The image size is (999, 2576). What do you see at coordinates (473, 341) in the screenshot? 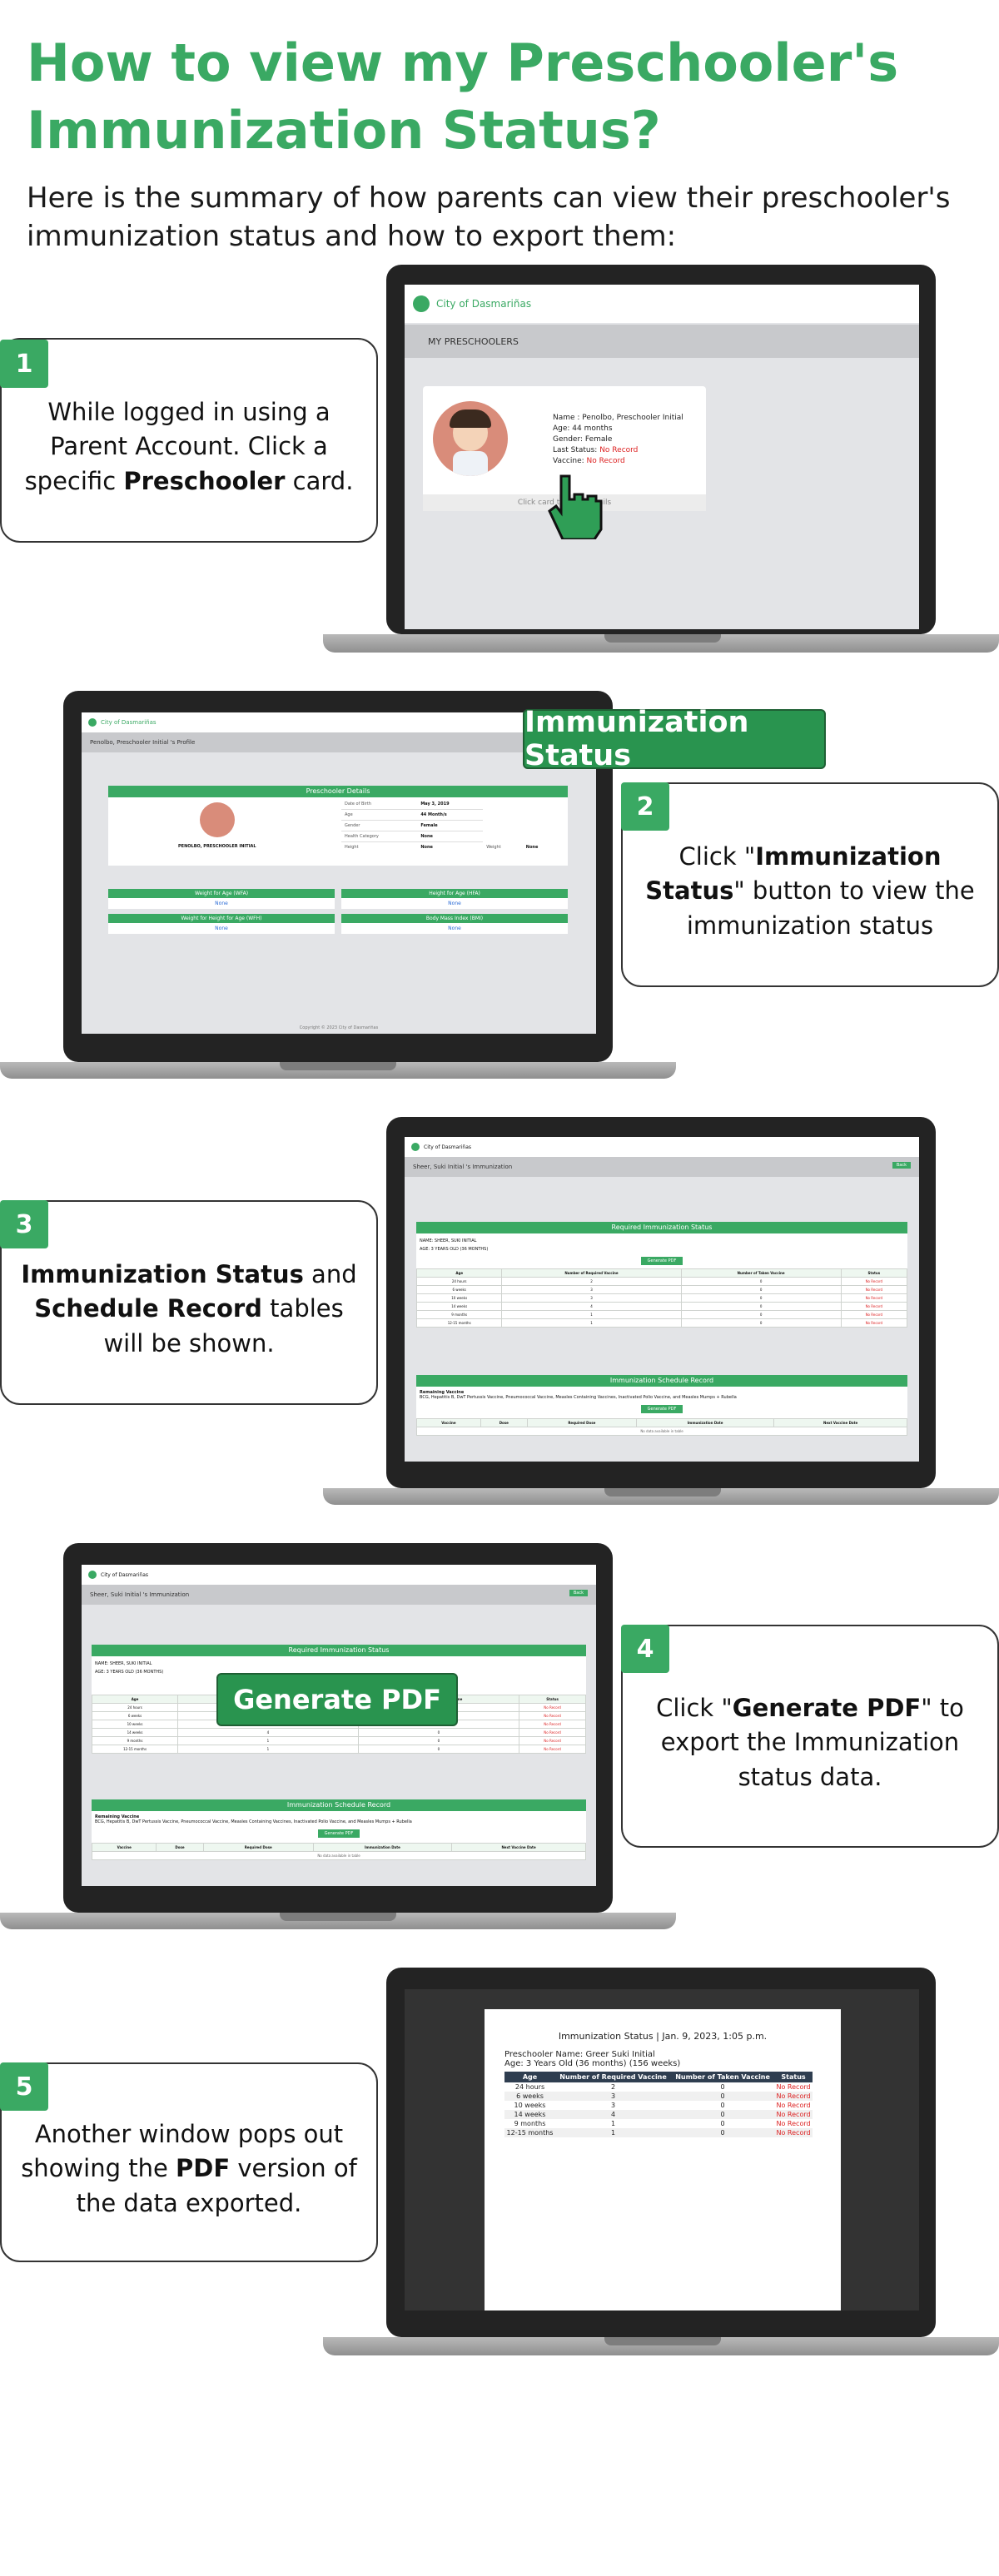
I see `section-title: MY PRESCHOOLERS` at bounding box center [473, 341].